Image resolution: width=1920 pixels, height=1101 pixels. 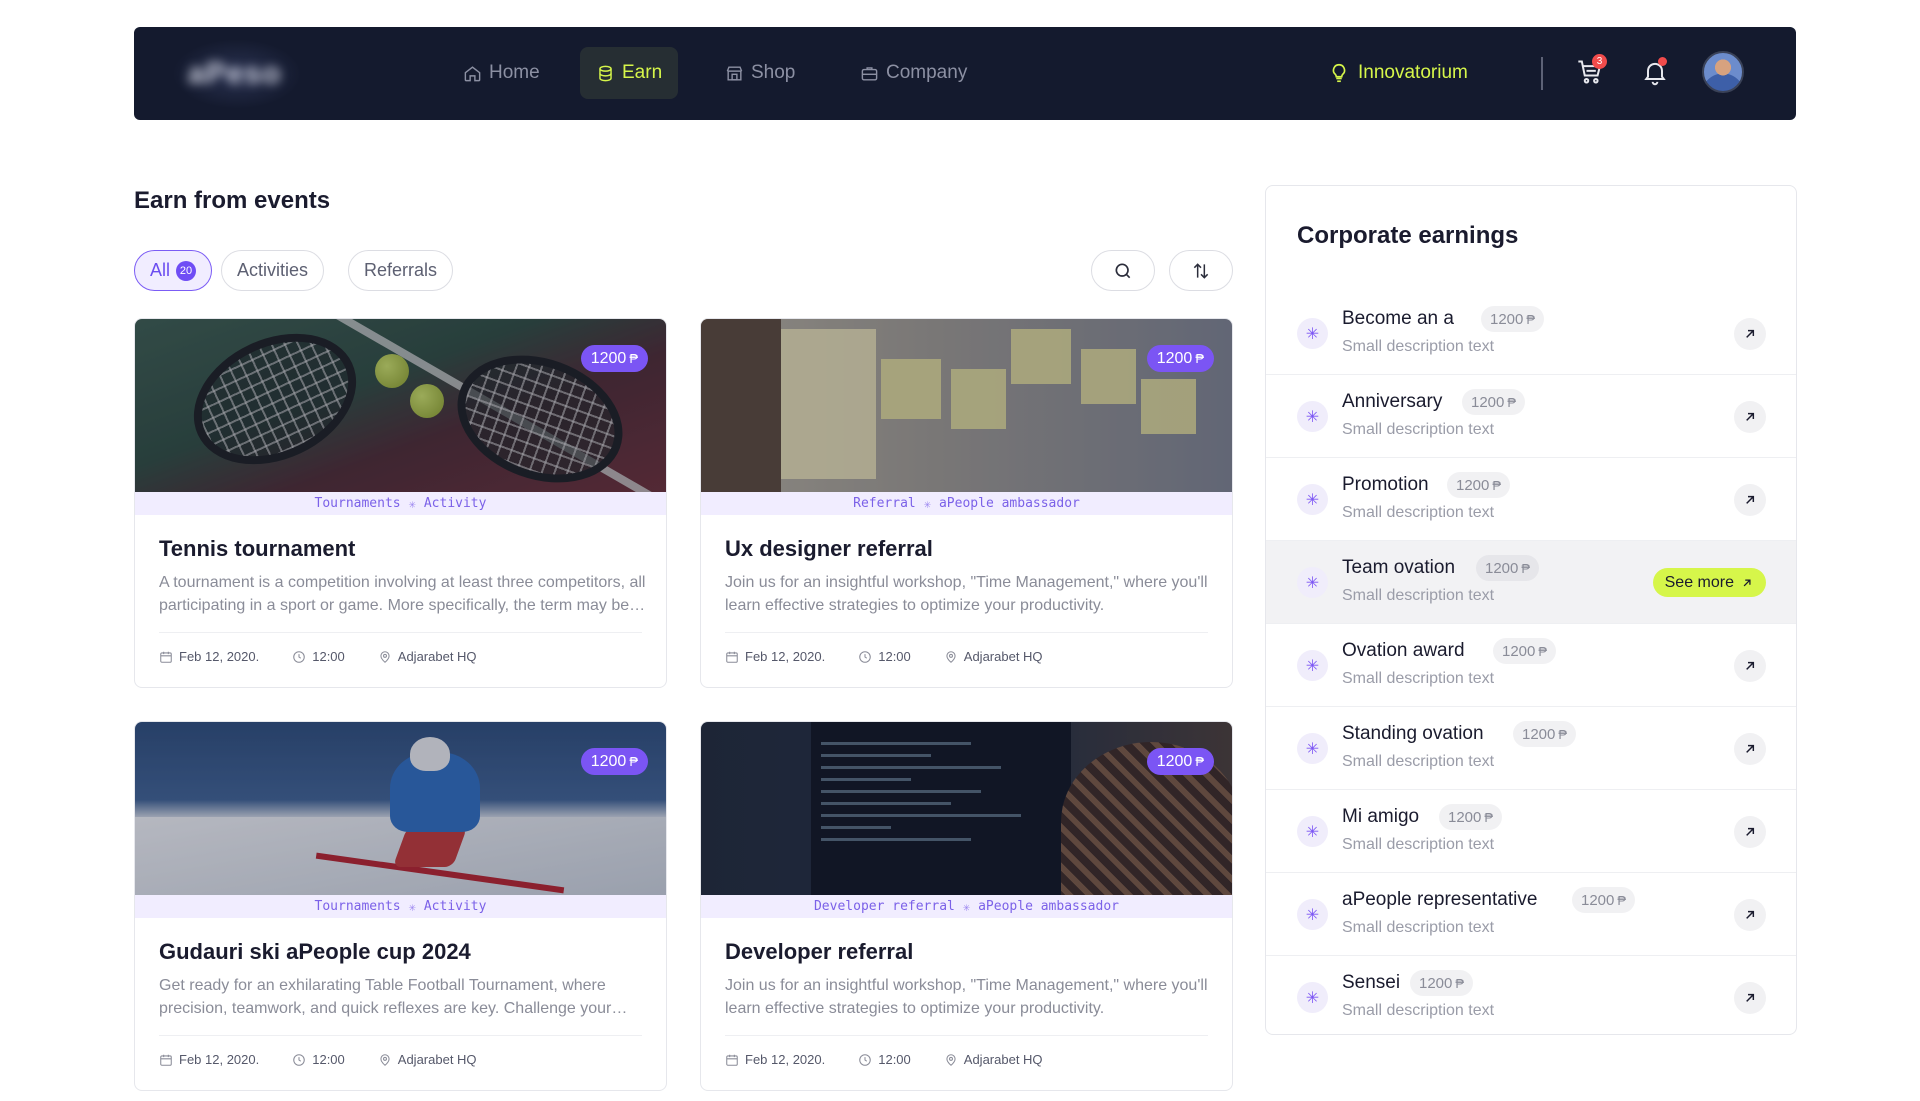 What do you see at coordinates (1413, 733) in the screenshot?
I see `earning-title: Standing ovation` at bounding box center [1413, 733].